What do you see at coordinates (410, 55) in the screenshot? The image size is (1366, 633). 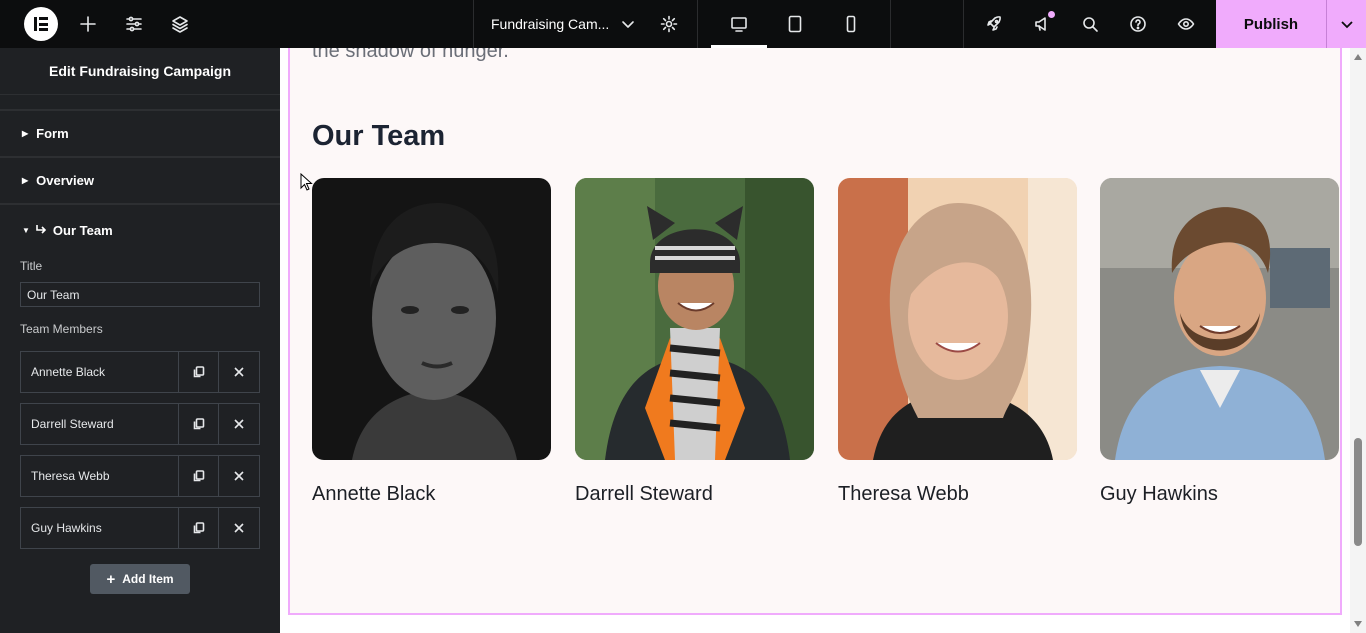 I see `intro-text: the shadow of hunger.` at bounding box center [410, 55].